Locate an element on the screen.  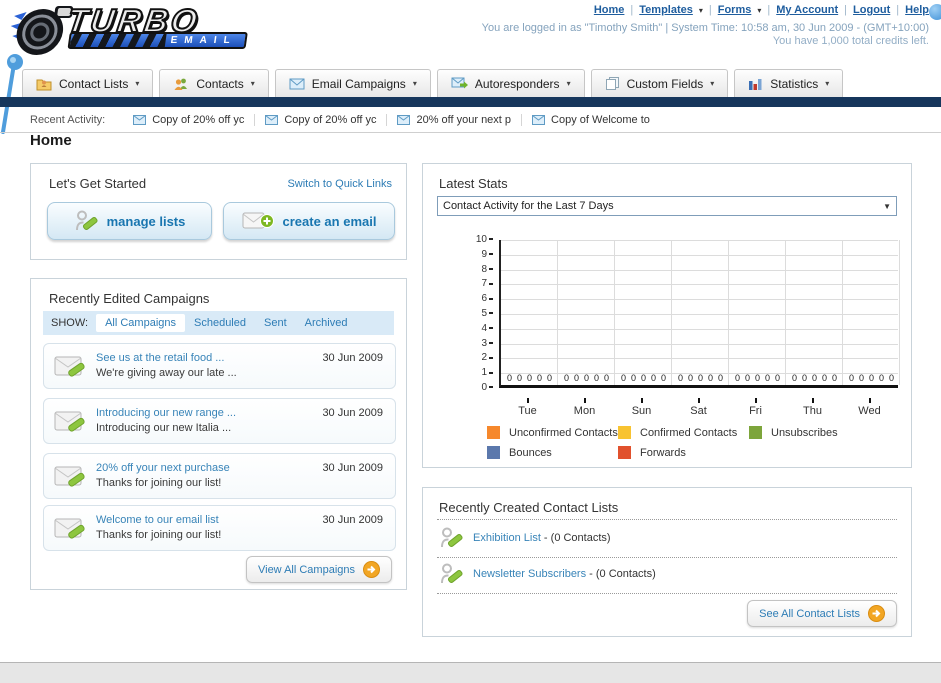
turbo-email-logo: TURBO EMAIL is located at coordinates (129, 29).